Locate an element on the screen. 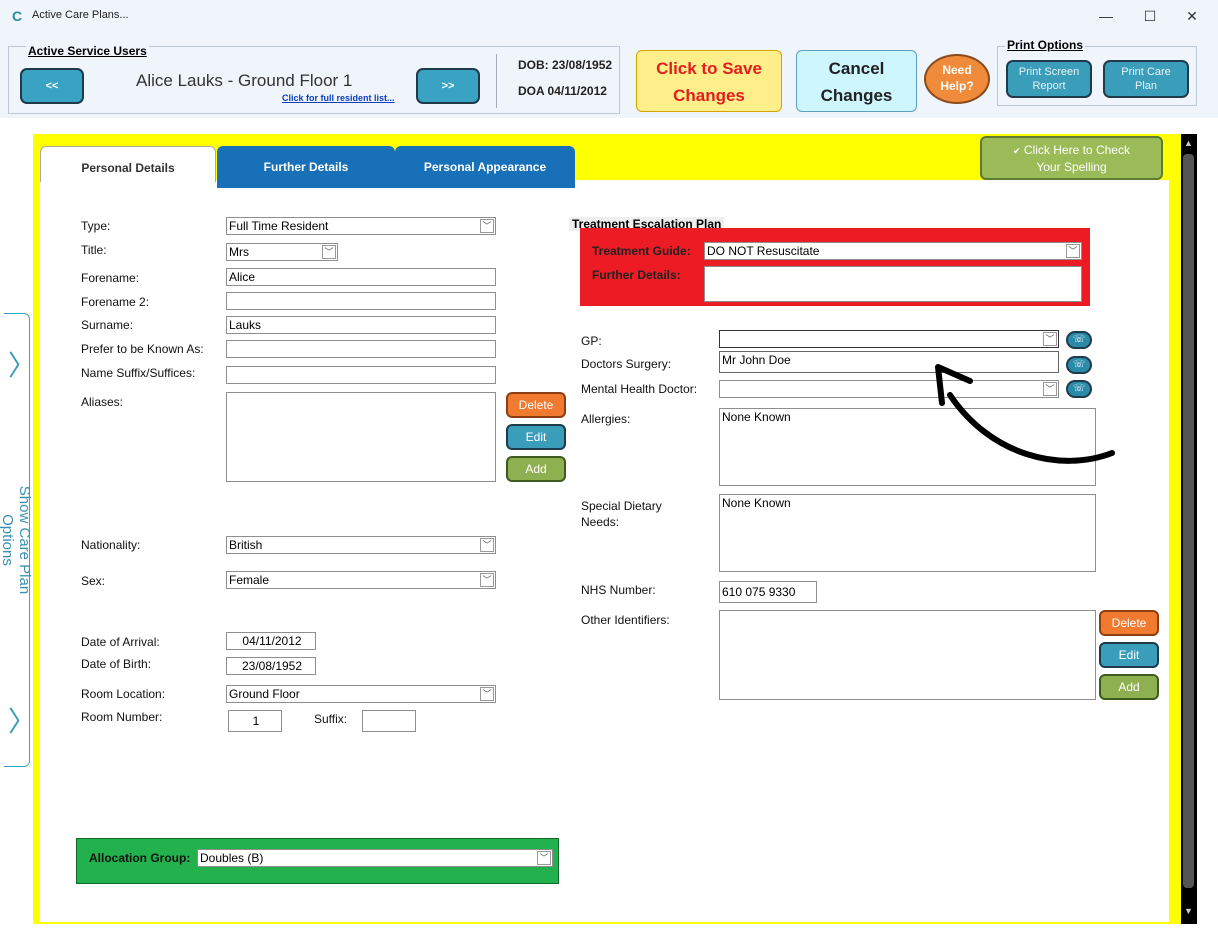  surname-field: Lauks is located at coordinates (361, 325).